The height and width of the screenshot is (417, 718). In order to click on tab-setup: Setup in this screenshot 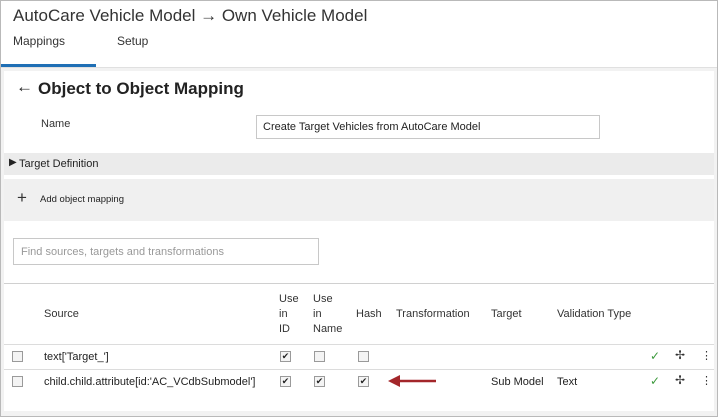, I will do `click(132, 41)`.